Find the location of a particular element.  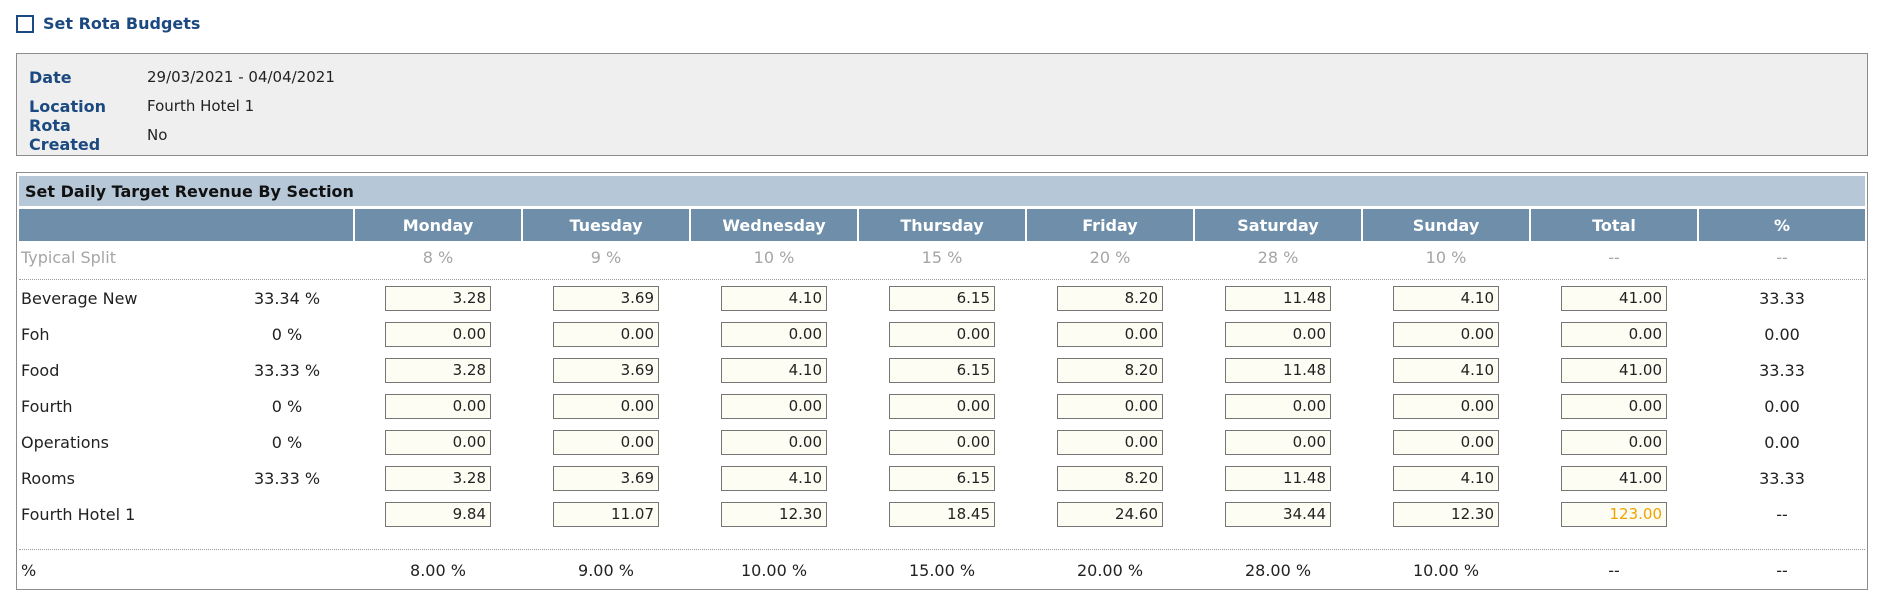

column-header-percent: % is located at coordinates (1782, 225).